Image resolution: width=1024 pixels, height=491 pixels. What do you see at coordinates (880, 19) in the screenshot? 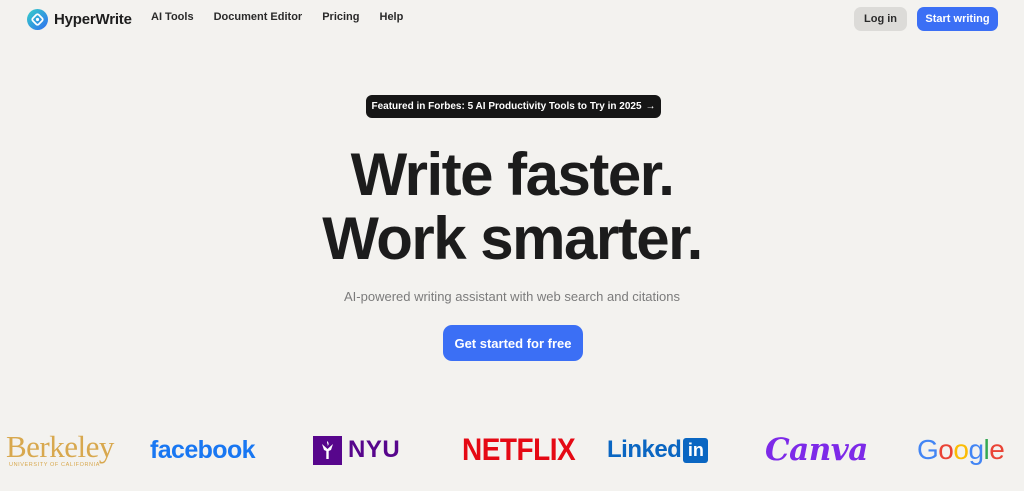
I see `login-button: Log in` at bounding box center [880, 19].